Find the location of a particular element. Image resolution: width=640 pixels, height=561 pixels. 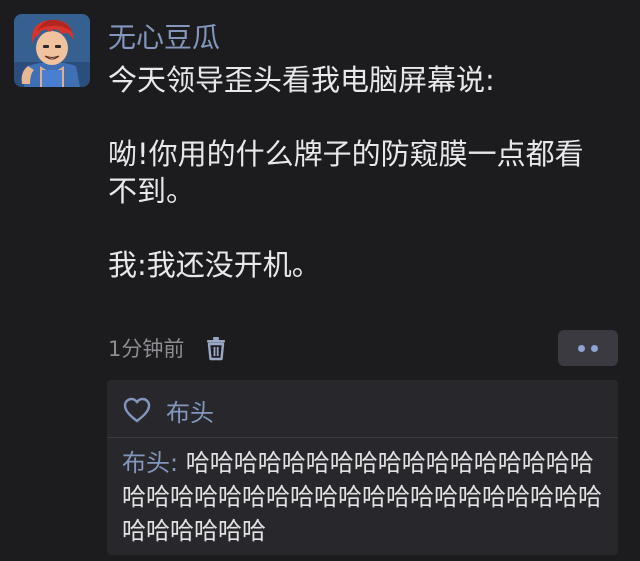

post-text-line: 呦!你用的什么牌子的防窥膜一点都看不到。 is located at coordinates (346, 172).